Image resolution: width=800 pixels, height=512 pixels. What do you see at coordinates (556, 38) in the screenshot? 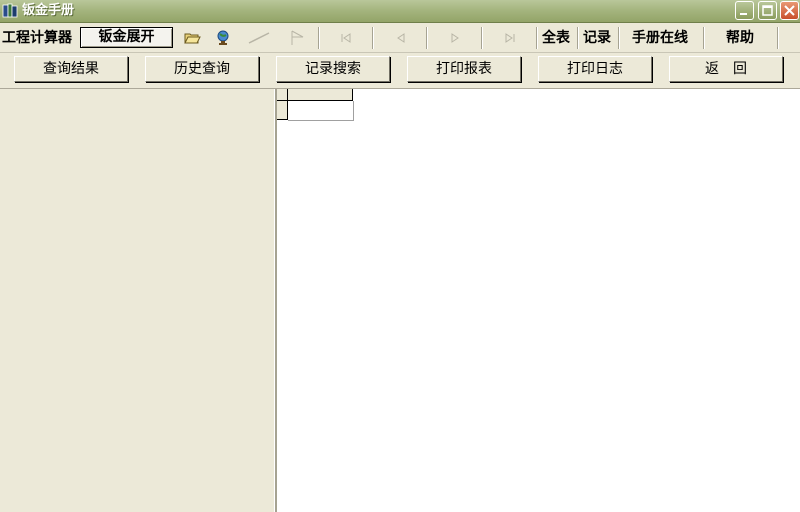
I see `full-table-button: 全表` at bounding box center [556, 38].